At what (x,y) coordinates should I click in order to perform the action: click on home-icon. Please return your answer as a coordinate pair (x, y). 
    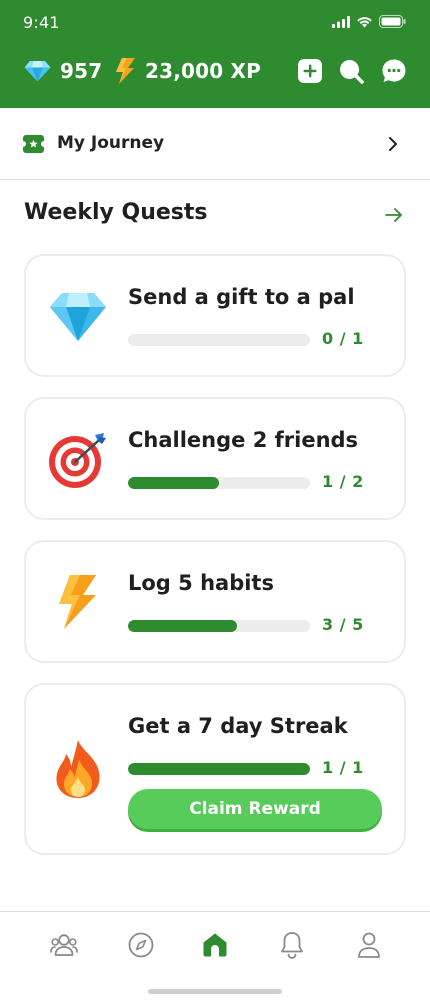
    Looking at the image, I should click on (215, 945).